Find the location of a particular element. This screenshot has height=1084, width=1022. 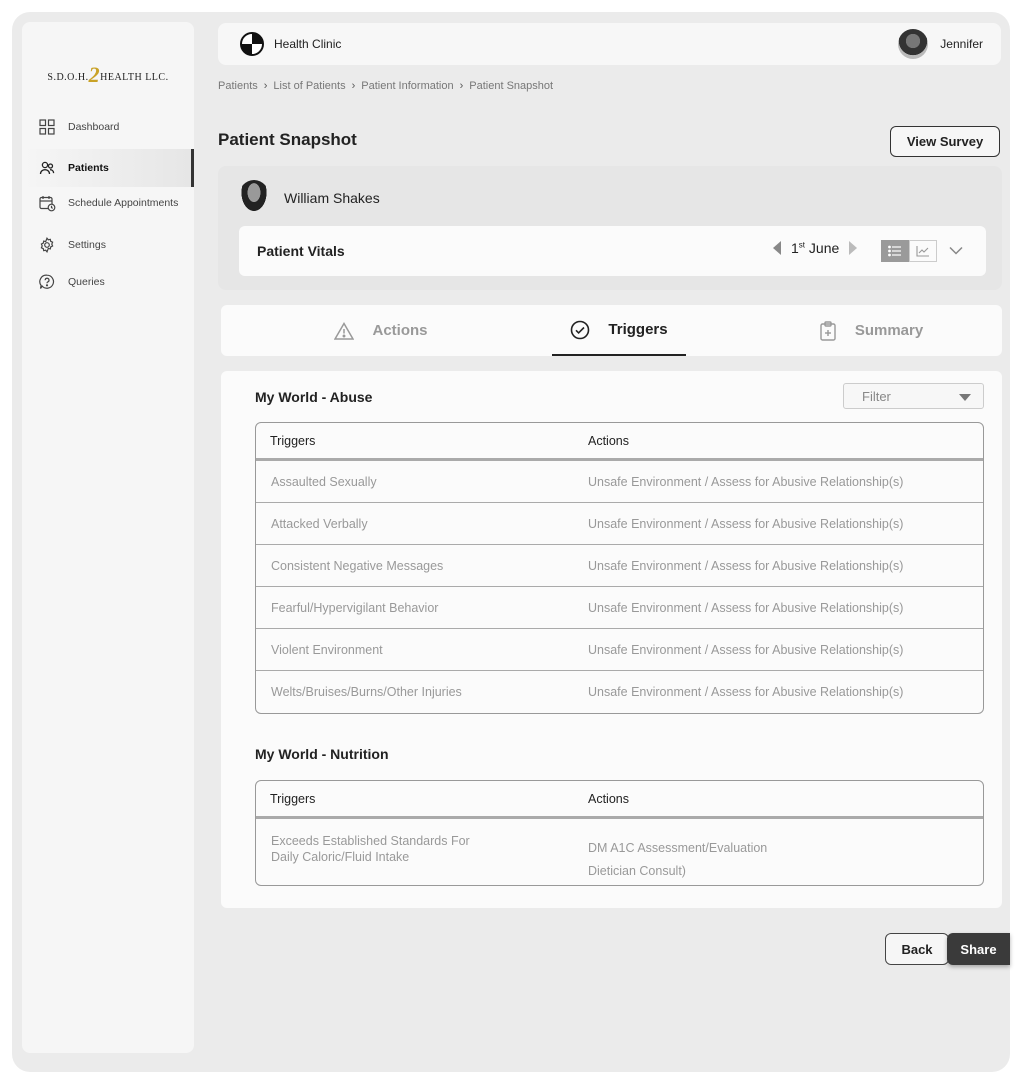

breadcrumb-item: List of Patients is located at coordinates (309, 86).